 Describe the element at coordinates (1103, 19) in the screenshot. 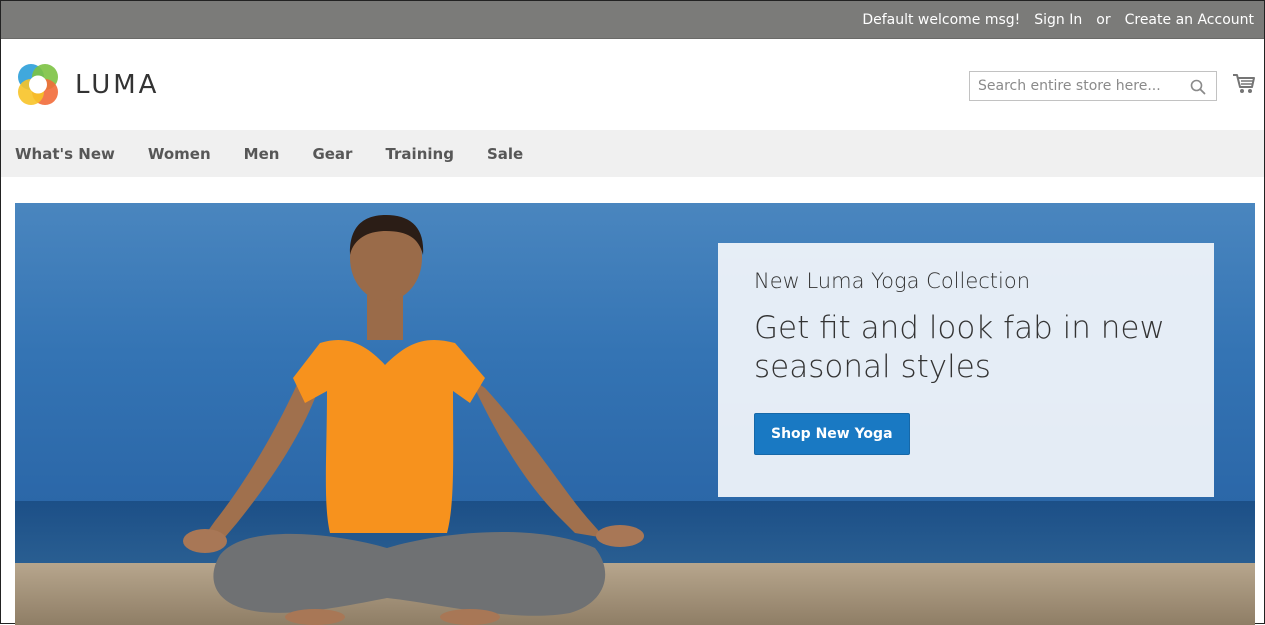

I see `or-separator: or` at that location.